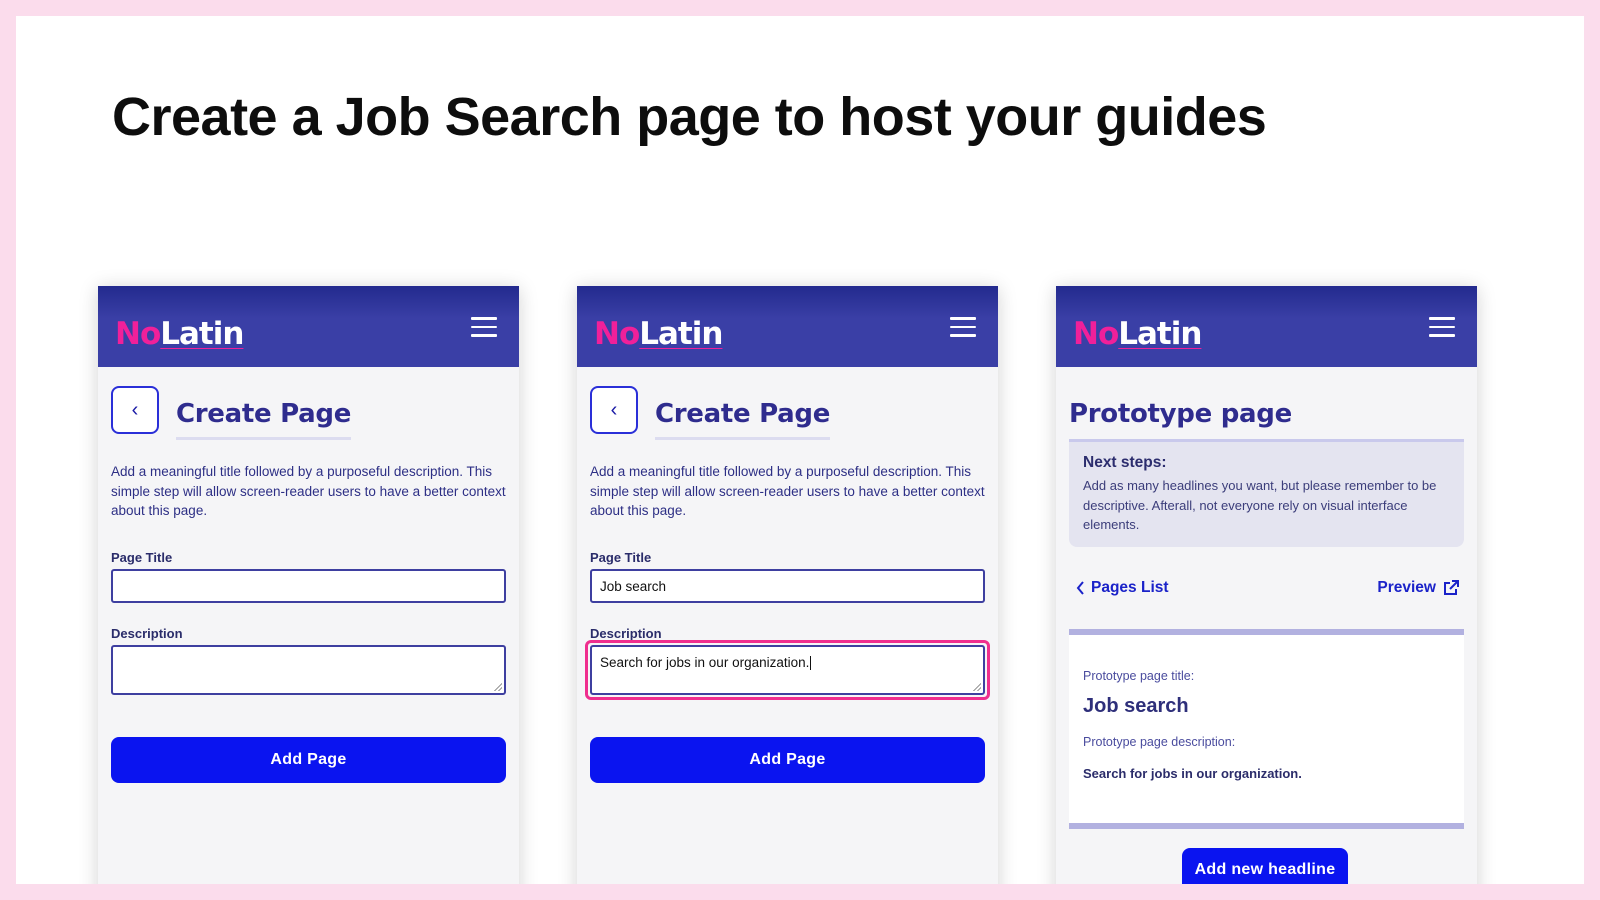 This screenshot has width=1600, height=900. Describe the element at coordinates (1406, 587) in the screenshot. I see `preview-label: Preview` at that location.